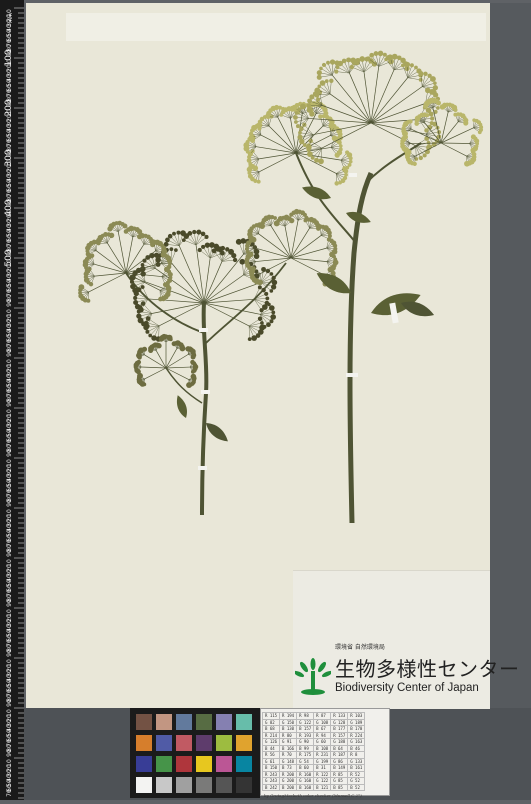 This screenshot has width=531, height=804. I want to click on ministry-text: 環境省 自然環境局, so click(360, 646).